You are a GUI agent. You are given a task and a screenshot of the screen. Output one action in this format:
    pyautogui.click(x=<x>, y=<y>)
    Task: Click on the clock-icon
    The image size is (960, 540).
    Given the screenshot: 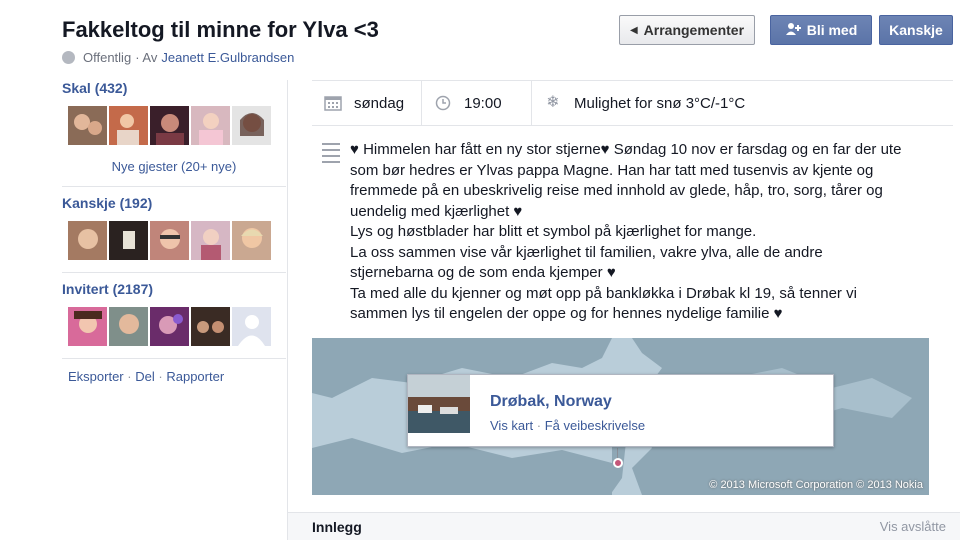 What is the action you would take?
    pyautogui.click(x=443, y=103)
    